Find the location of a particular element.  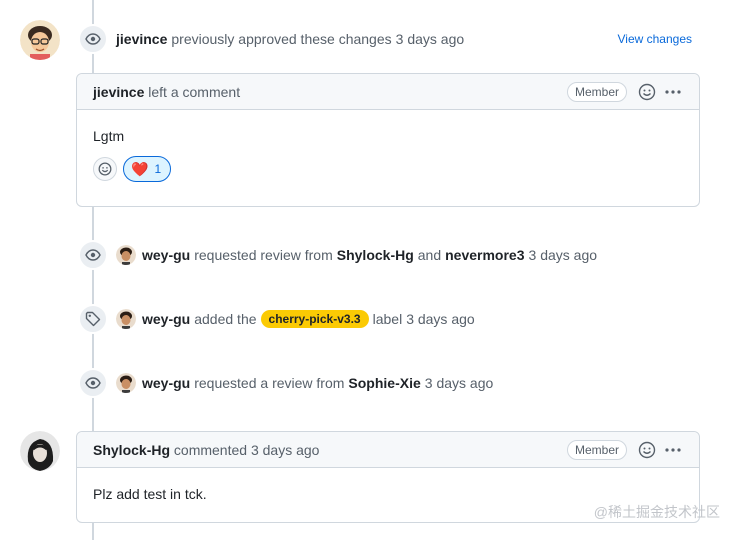

reactions-bar: ❤️ 1 is located at coordinates (388, 177).